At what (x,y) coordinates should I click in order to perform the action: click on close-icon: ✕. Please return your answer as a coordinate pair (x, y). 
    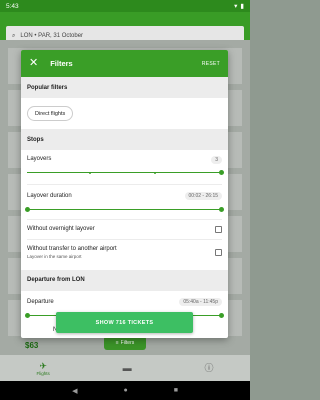
    Looking at the image, I should click on (33, 63).